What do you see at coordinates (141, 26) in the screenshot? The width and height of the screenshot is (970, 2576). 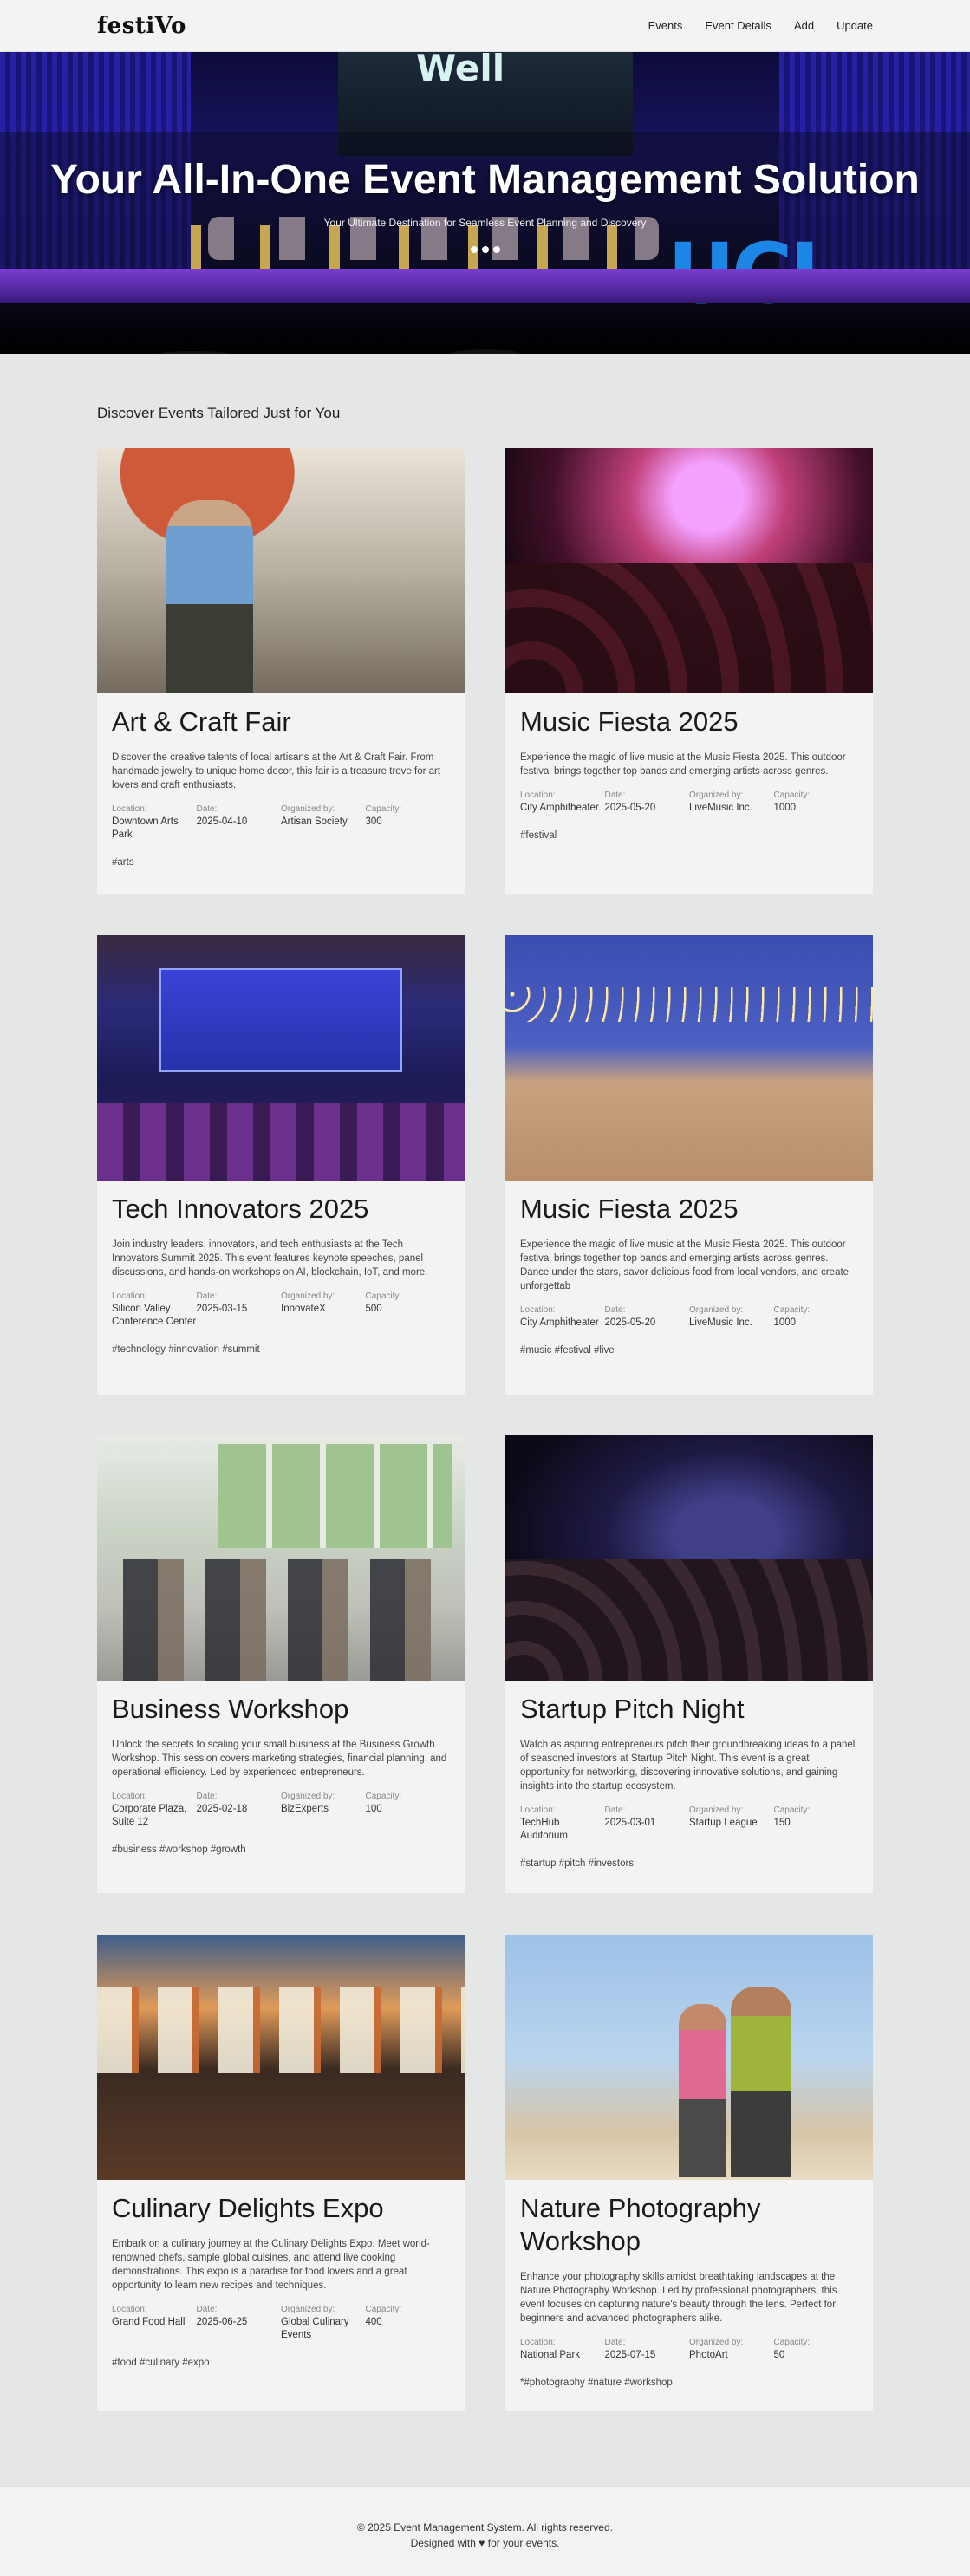 I see `brand-logo: festiVo` at bounding box center [141, 26].